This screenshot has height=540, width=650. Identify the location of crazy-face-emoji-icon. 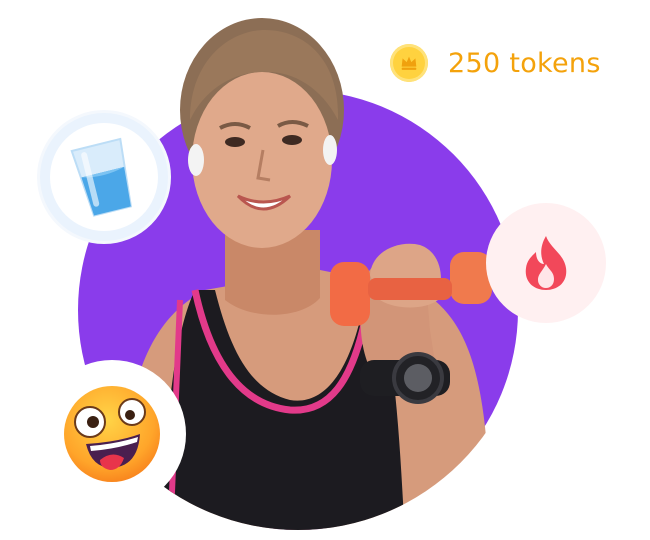
(112, 434).